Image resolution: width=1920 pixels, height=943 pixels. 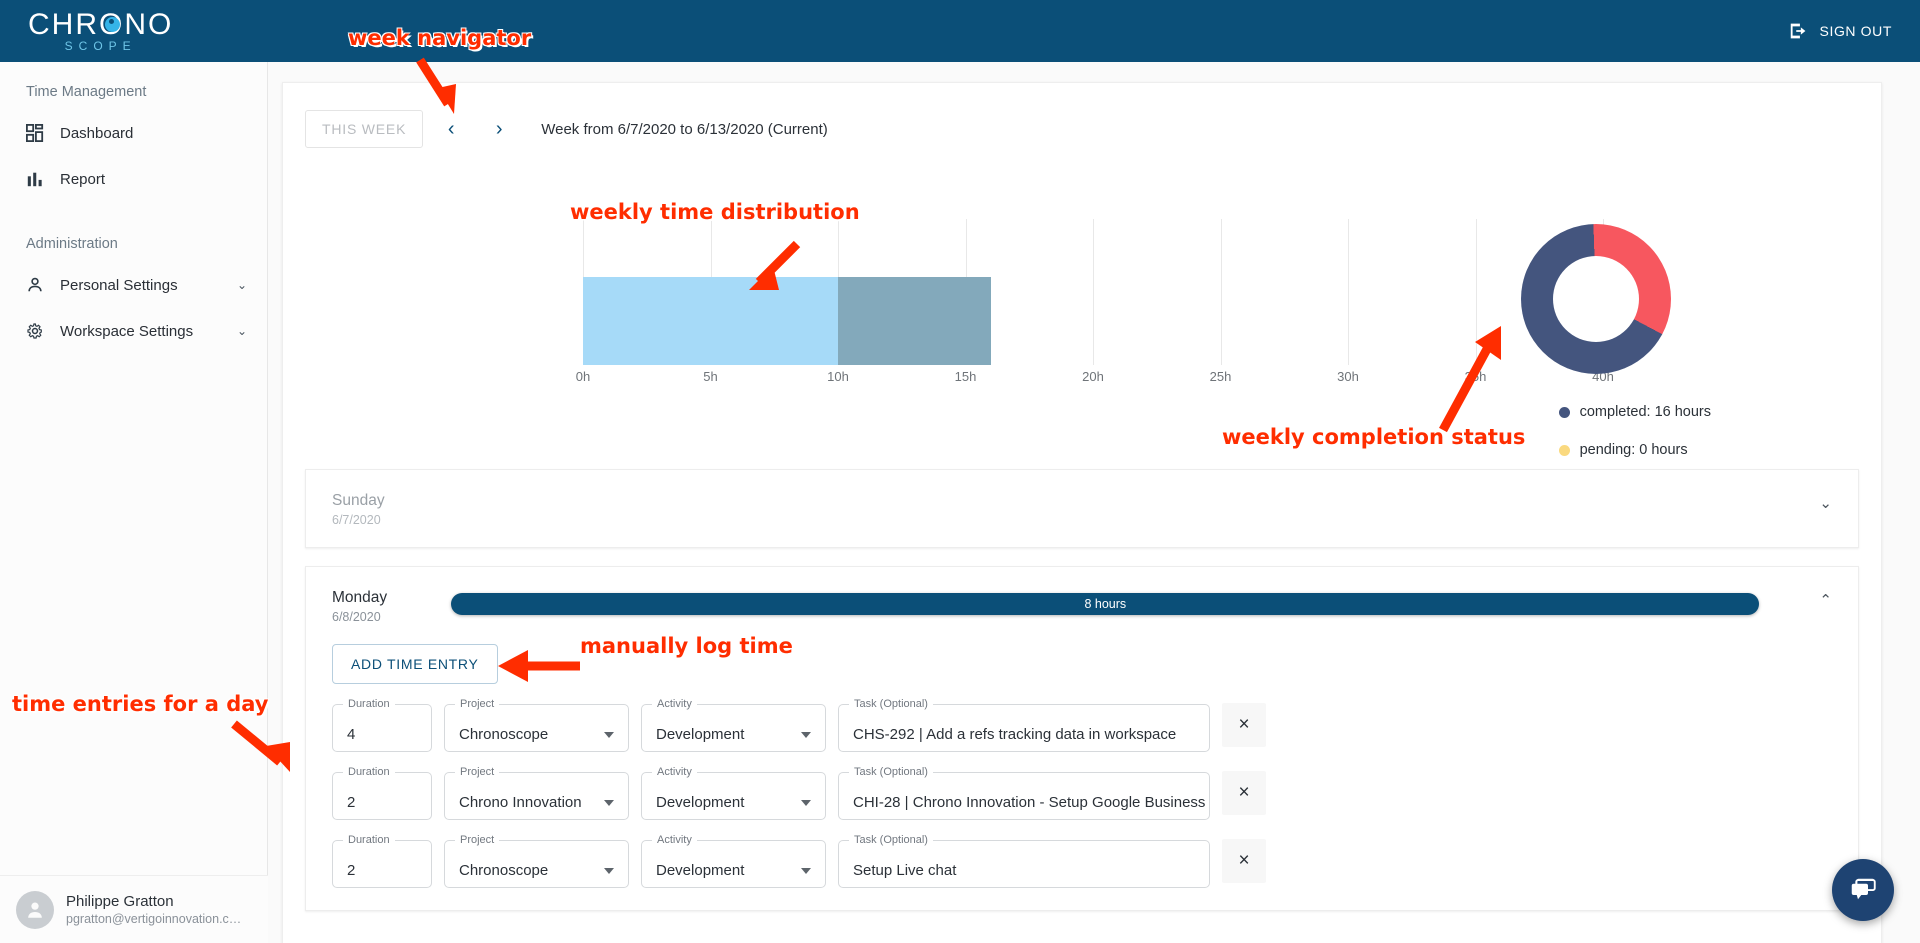 What do you see at coordinates (382, 725) in the screenshot?
I see `duration-field: Duration 4` at bounding box center [382, 725].